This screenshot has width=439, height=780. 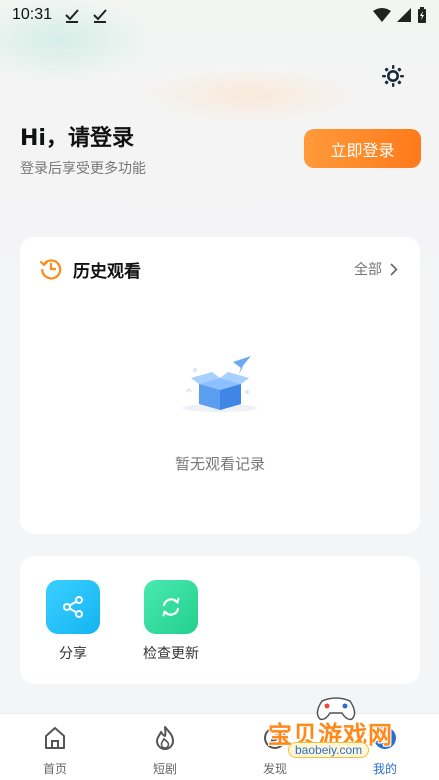 I want to click on history-clock-icon, so click(x=51, y=269).